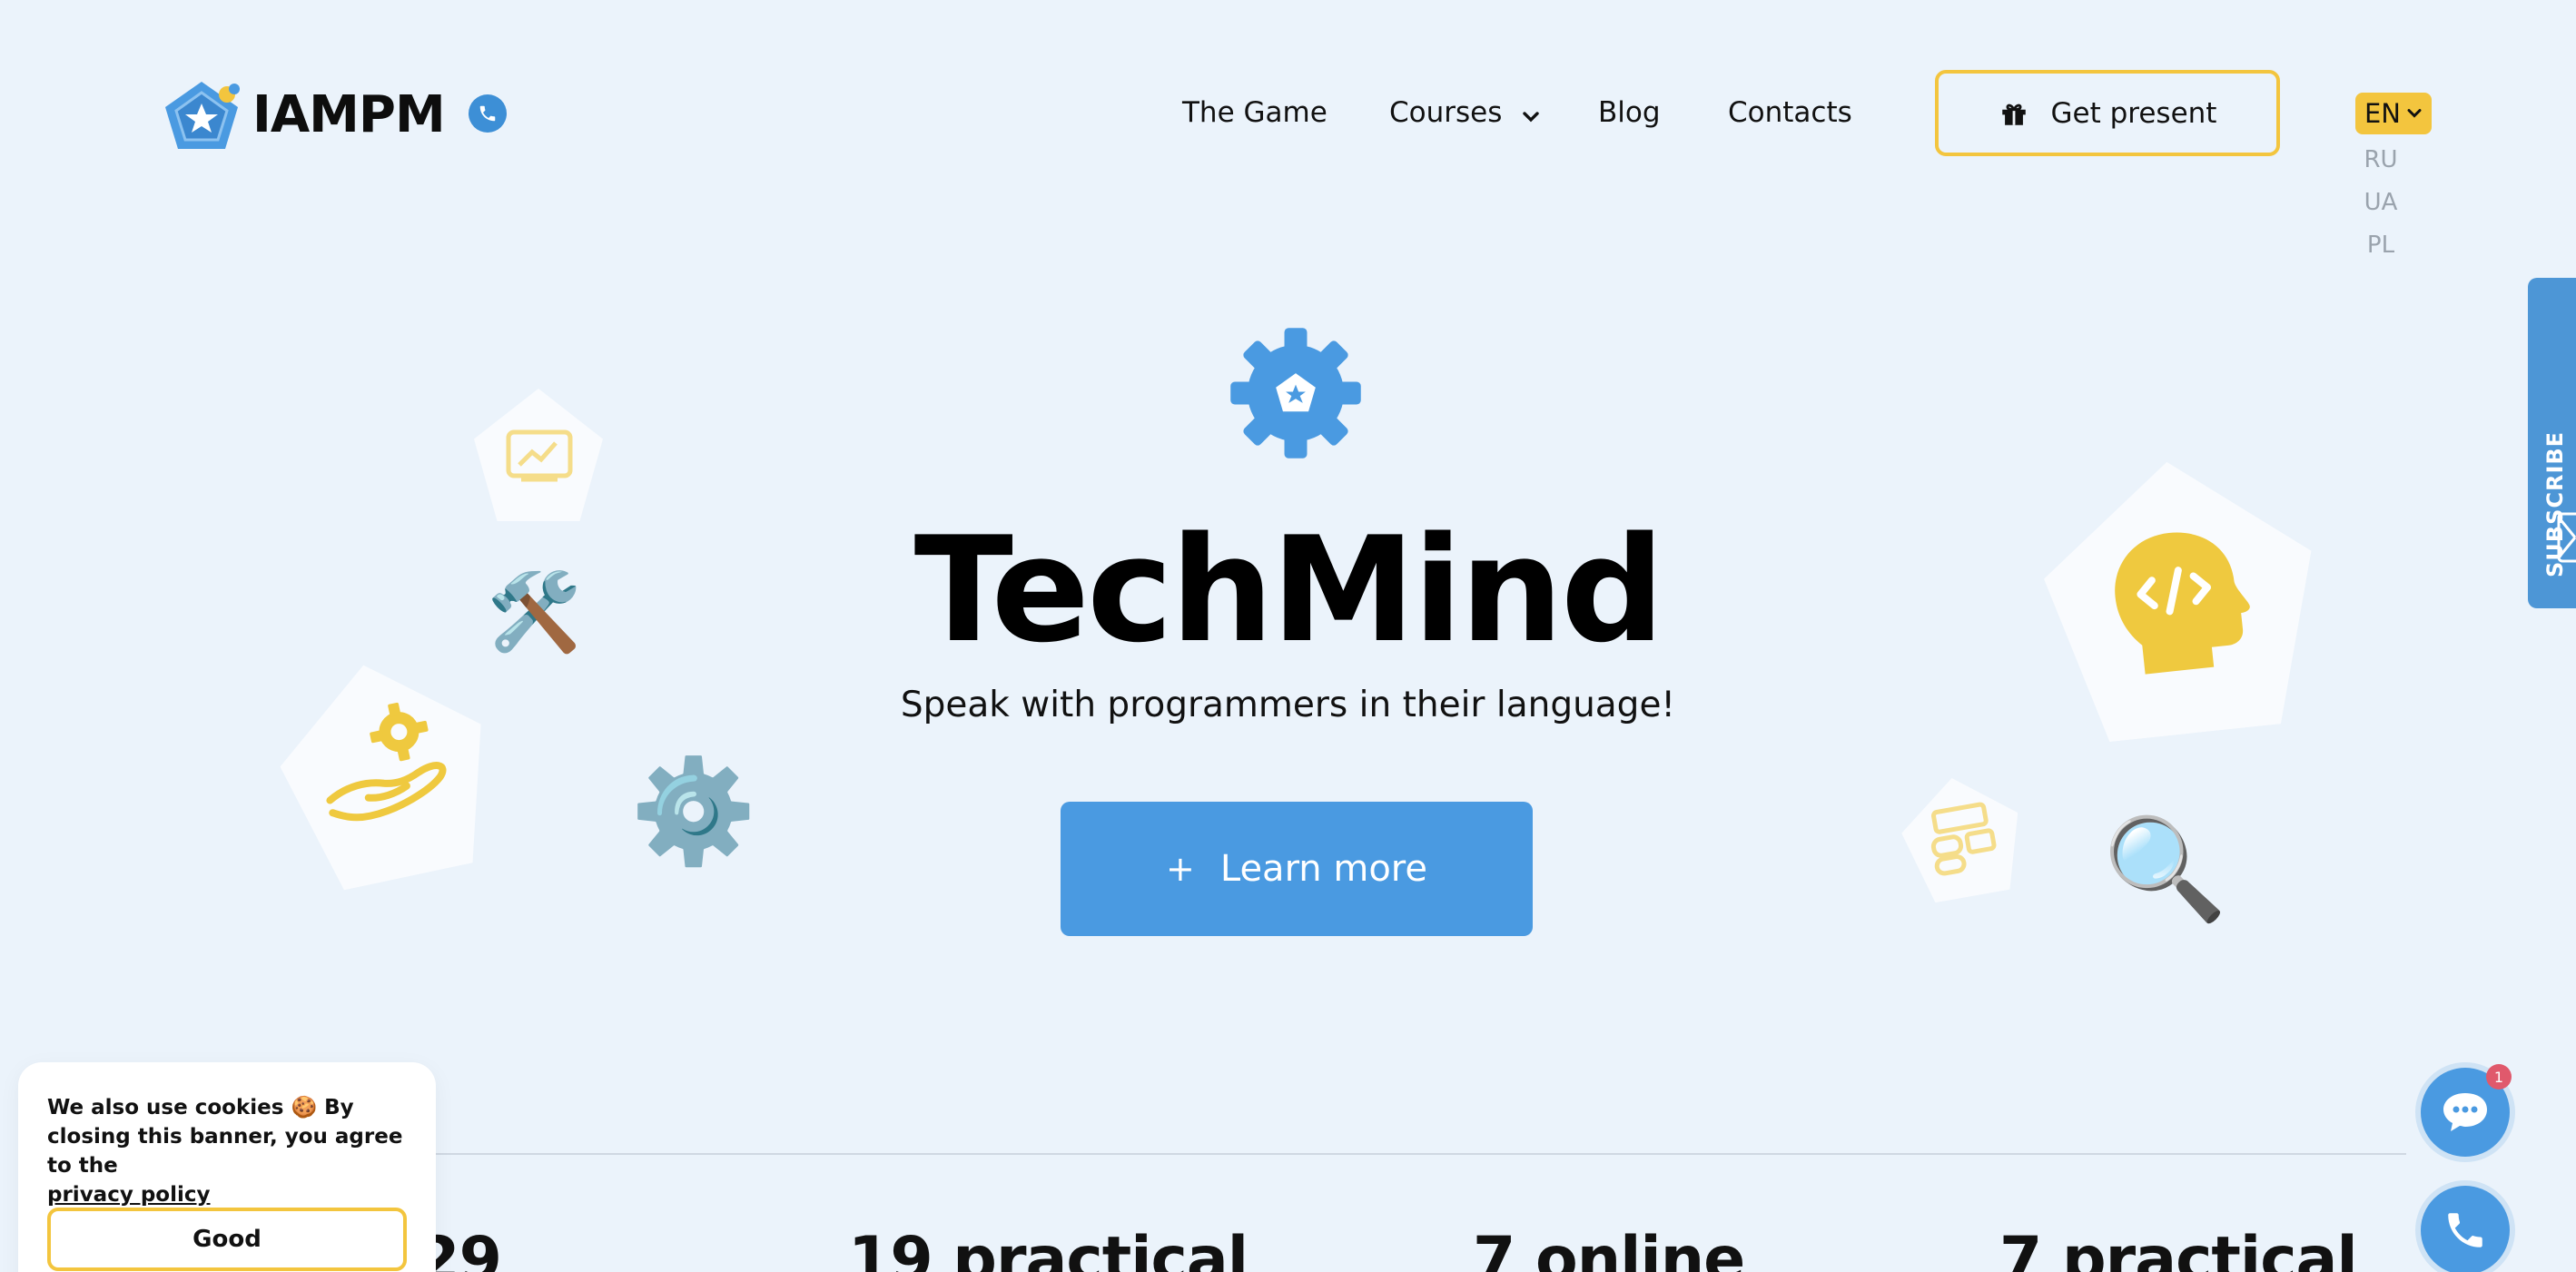 This screenshot has height=1272, width=2576. Describe the element at coordinates (1629, 112) in the screenshot. I see `nav-blog: Blog` at that location.